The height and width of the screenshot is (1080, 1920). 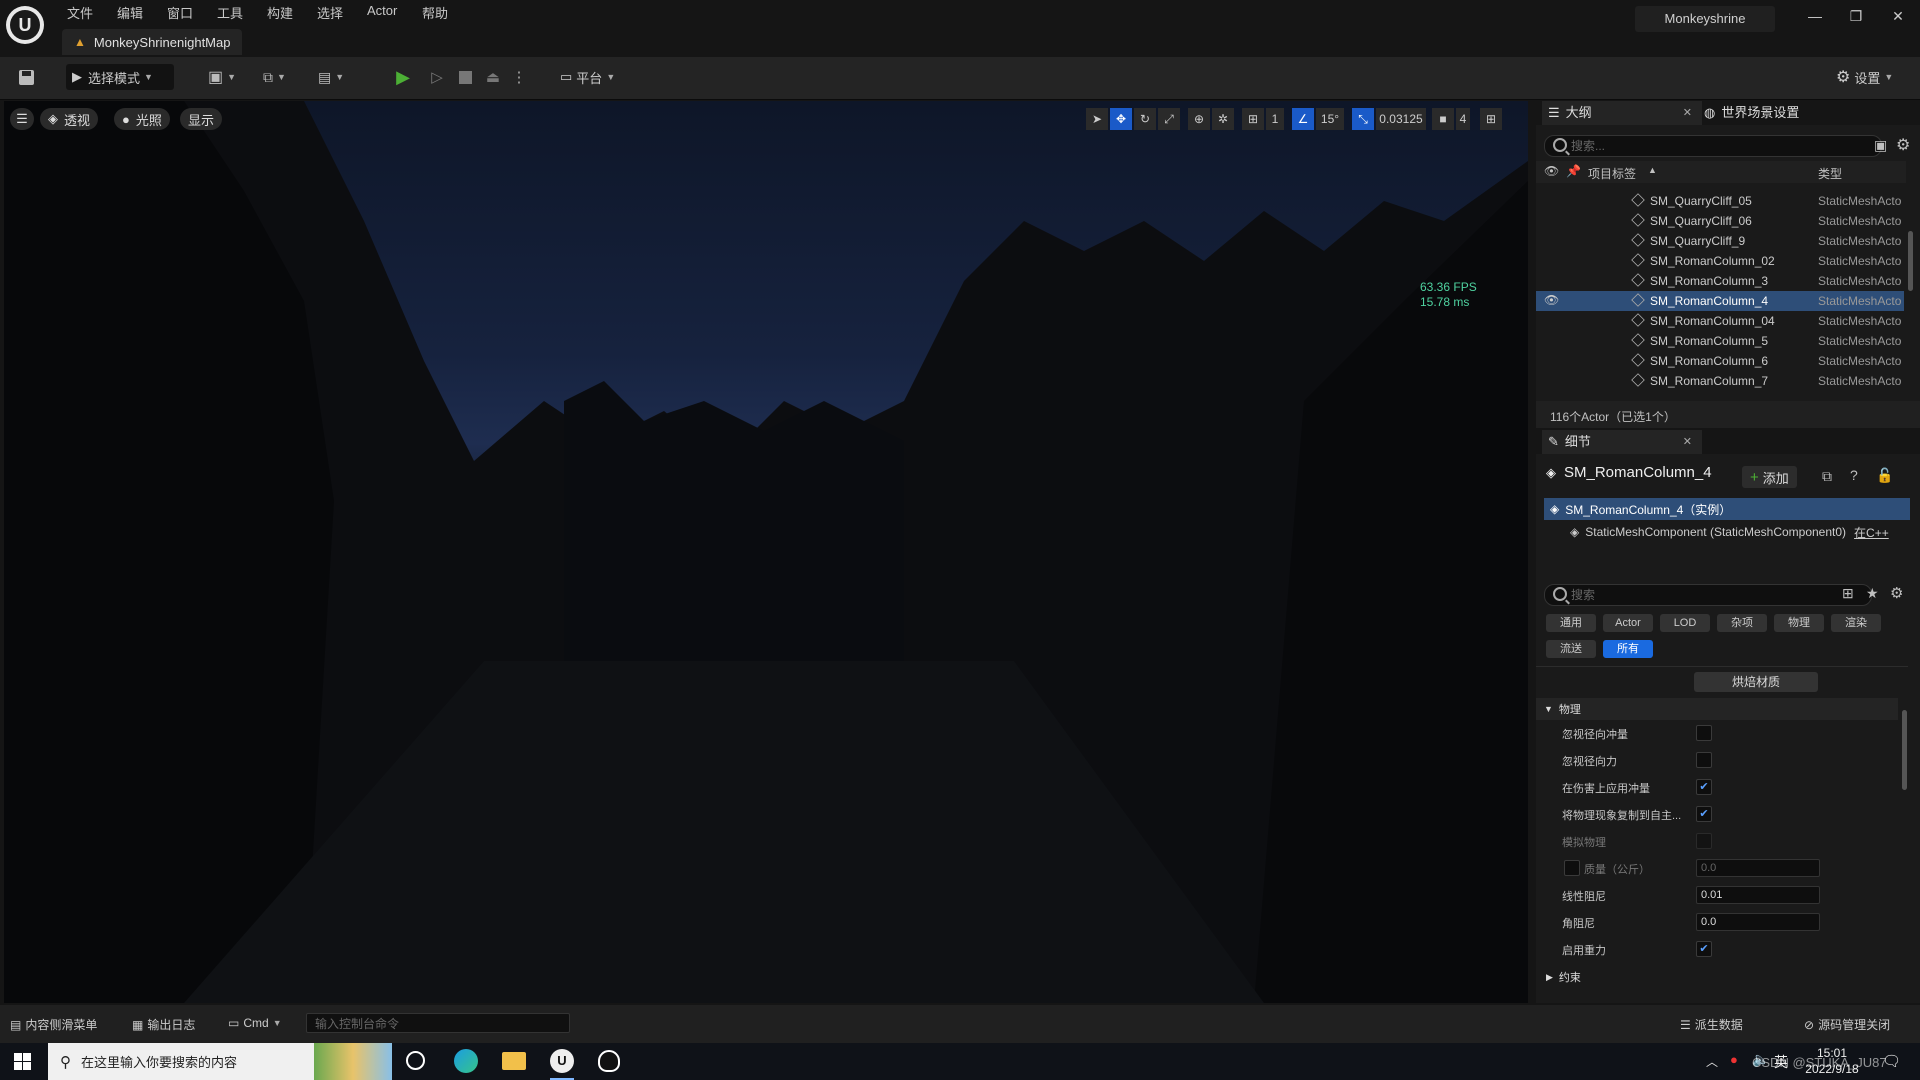 What do you see at coordinates (130, 12) in the screenshot?
I see `menu-edit: 编辑` at bounding box center [130, 12].